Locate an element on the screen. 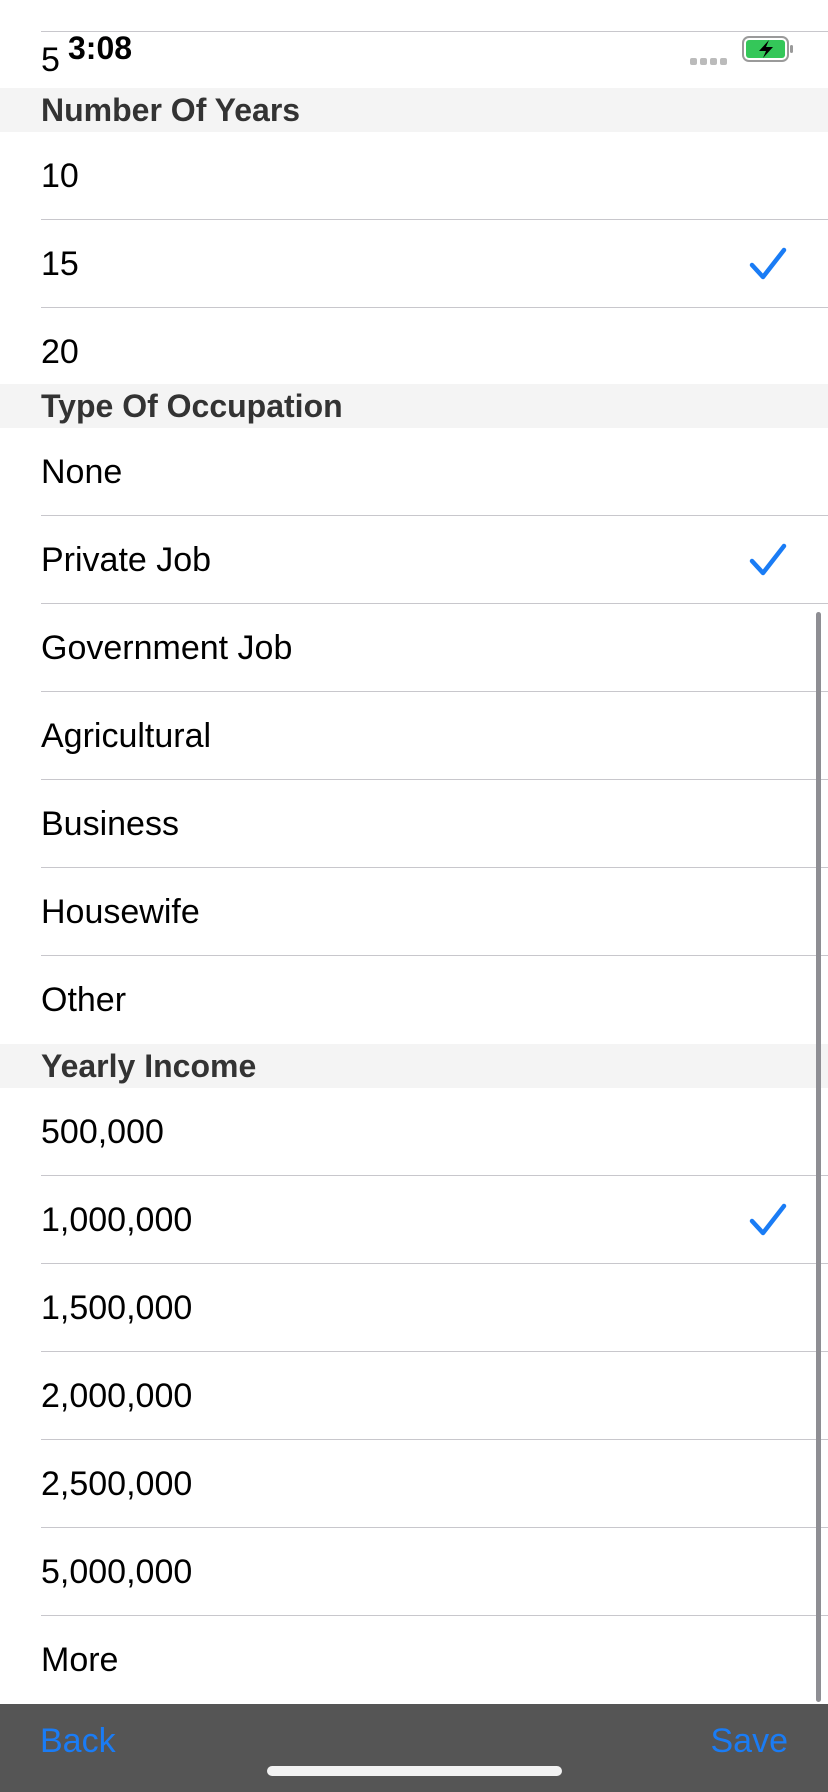  option-label: Business is located at coordinates (110, 824).